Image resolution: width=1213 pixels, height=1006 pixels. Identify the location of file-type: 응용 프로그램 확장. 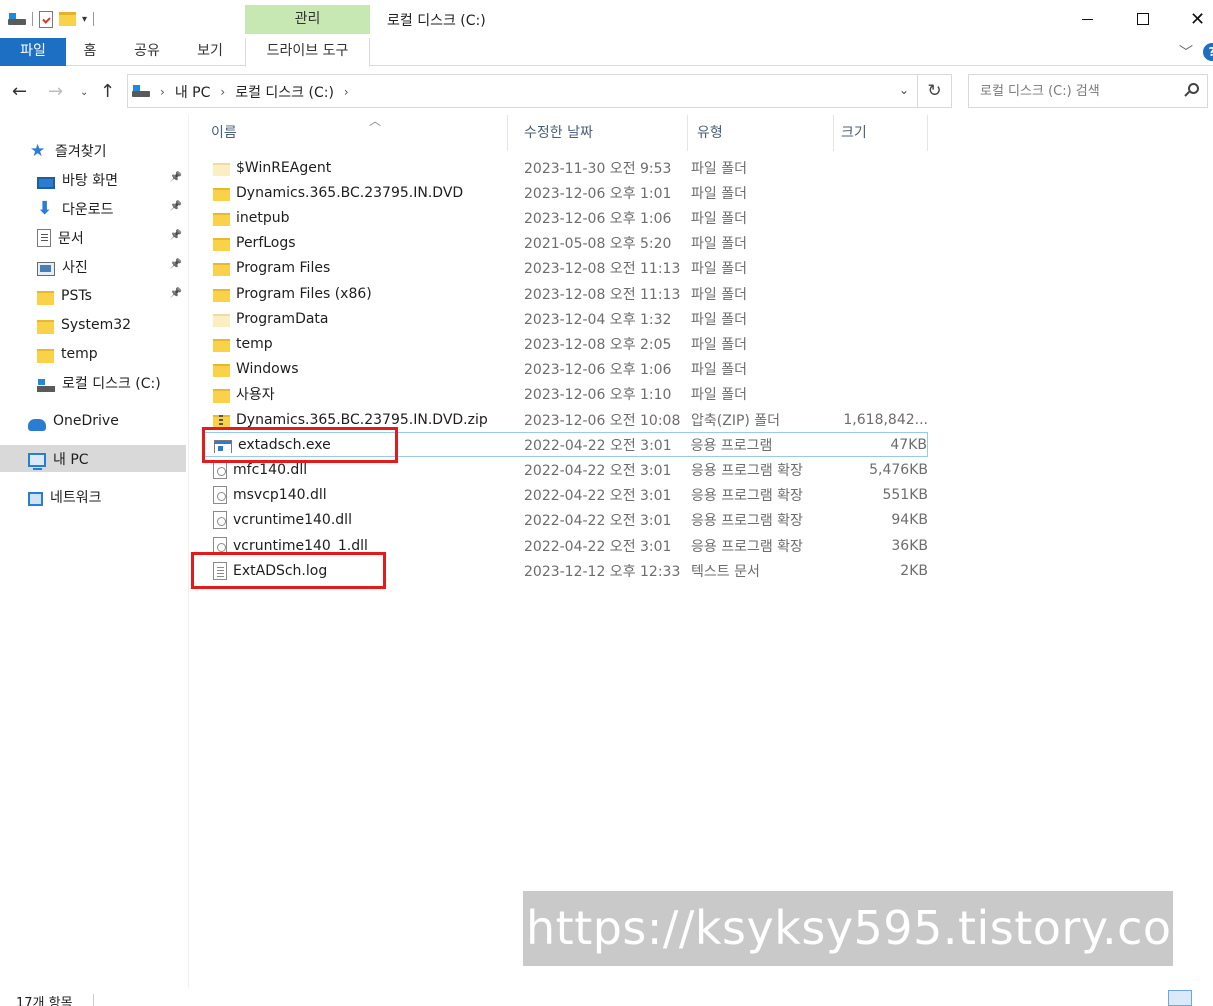
(747, 496).